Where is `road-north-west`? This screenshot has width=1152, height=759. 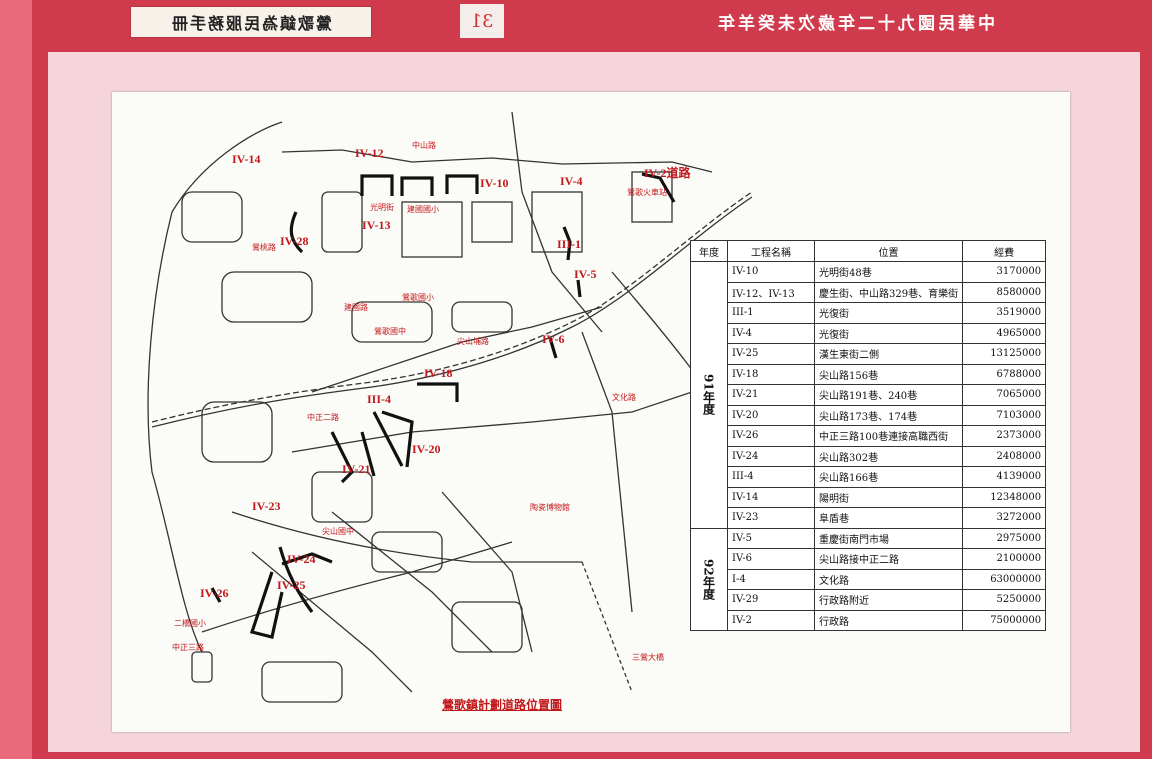 road-north-west is located at coordinates (227, 167).